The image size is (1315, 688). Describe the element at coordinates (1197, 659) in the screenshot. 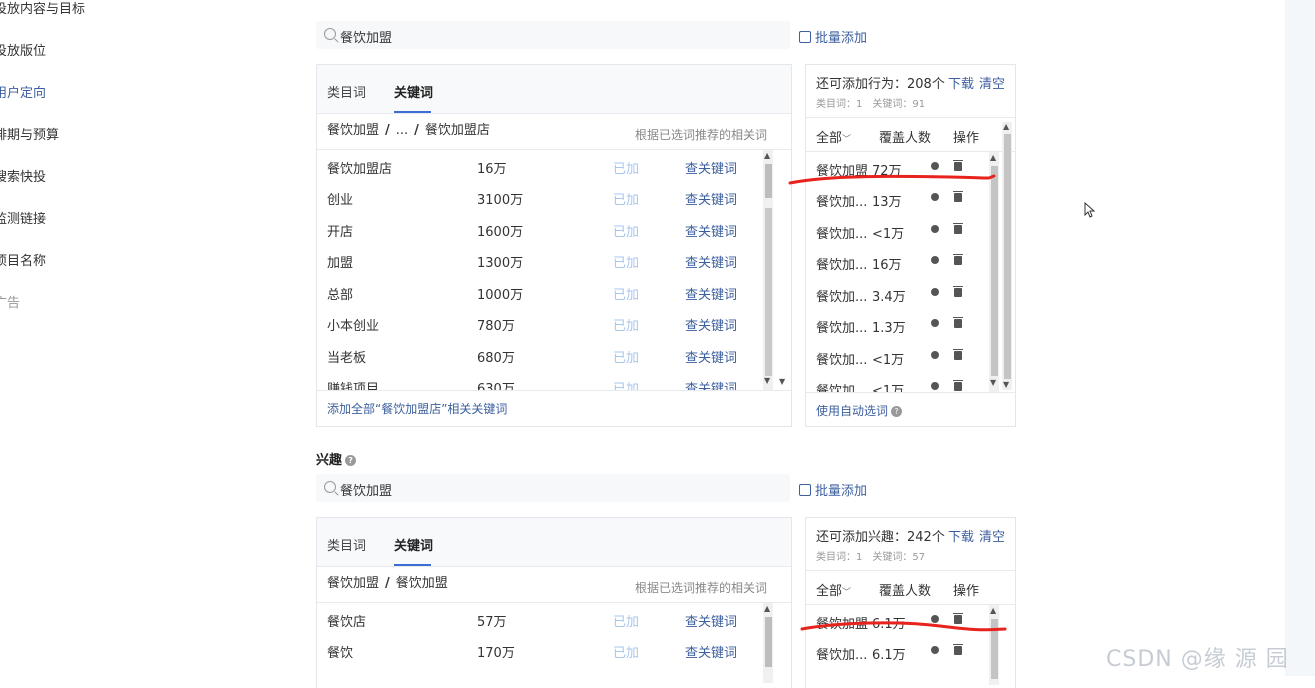

I see `watermark: CSDN @缘 源 园` at that location.